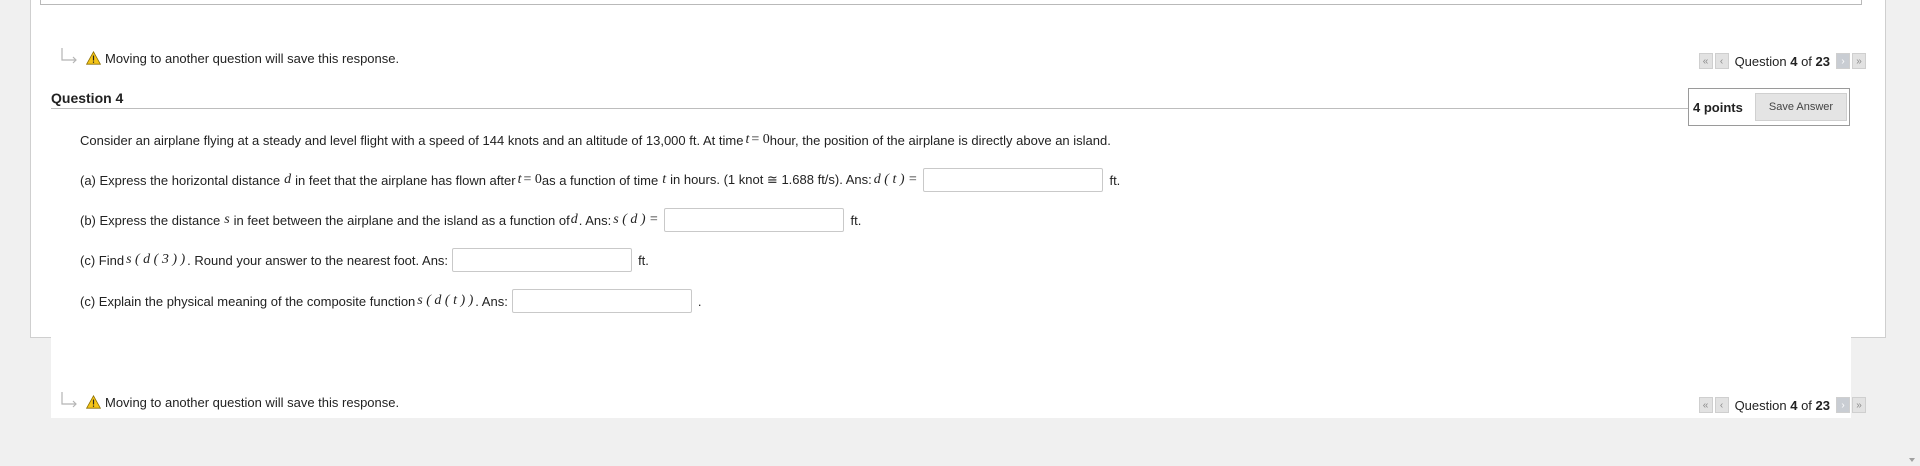 Image resolution: width=1920 pixels, height=466 pixels. I want to click on points-box: 4 points Save Answer, so click(1769, 107).